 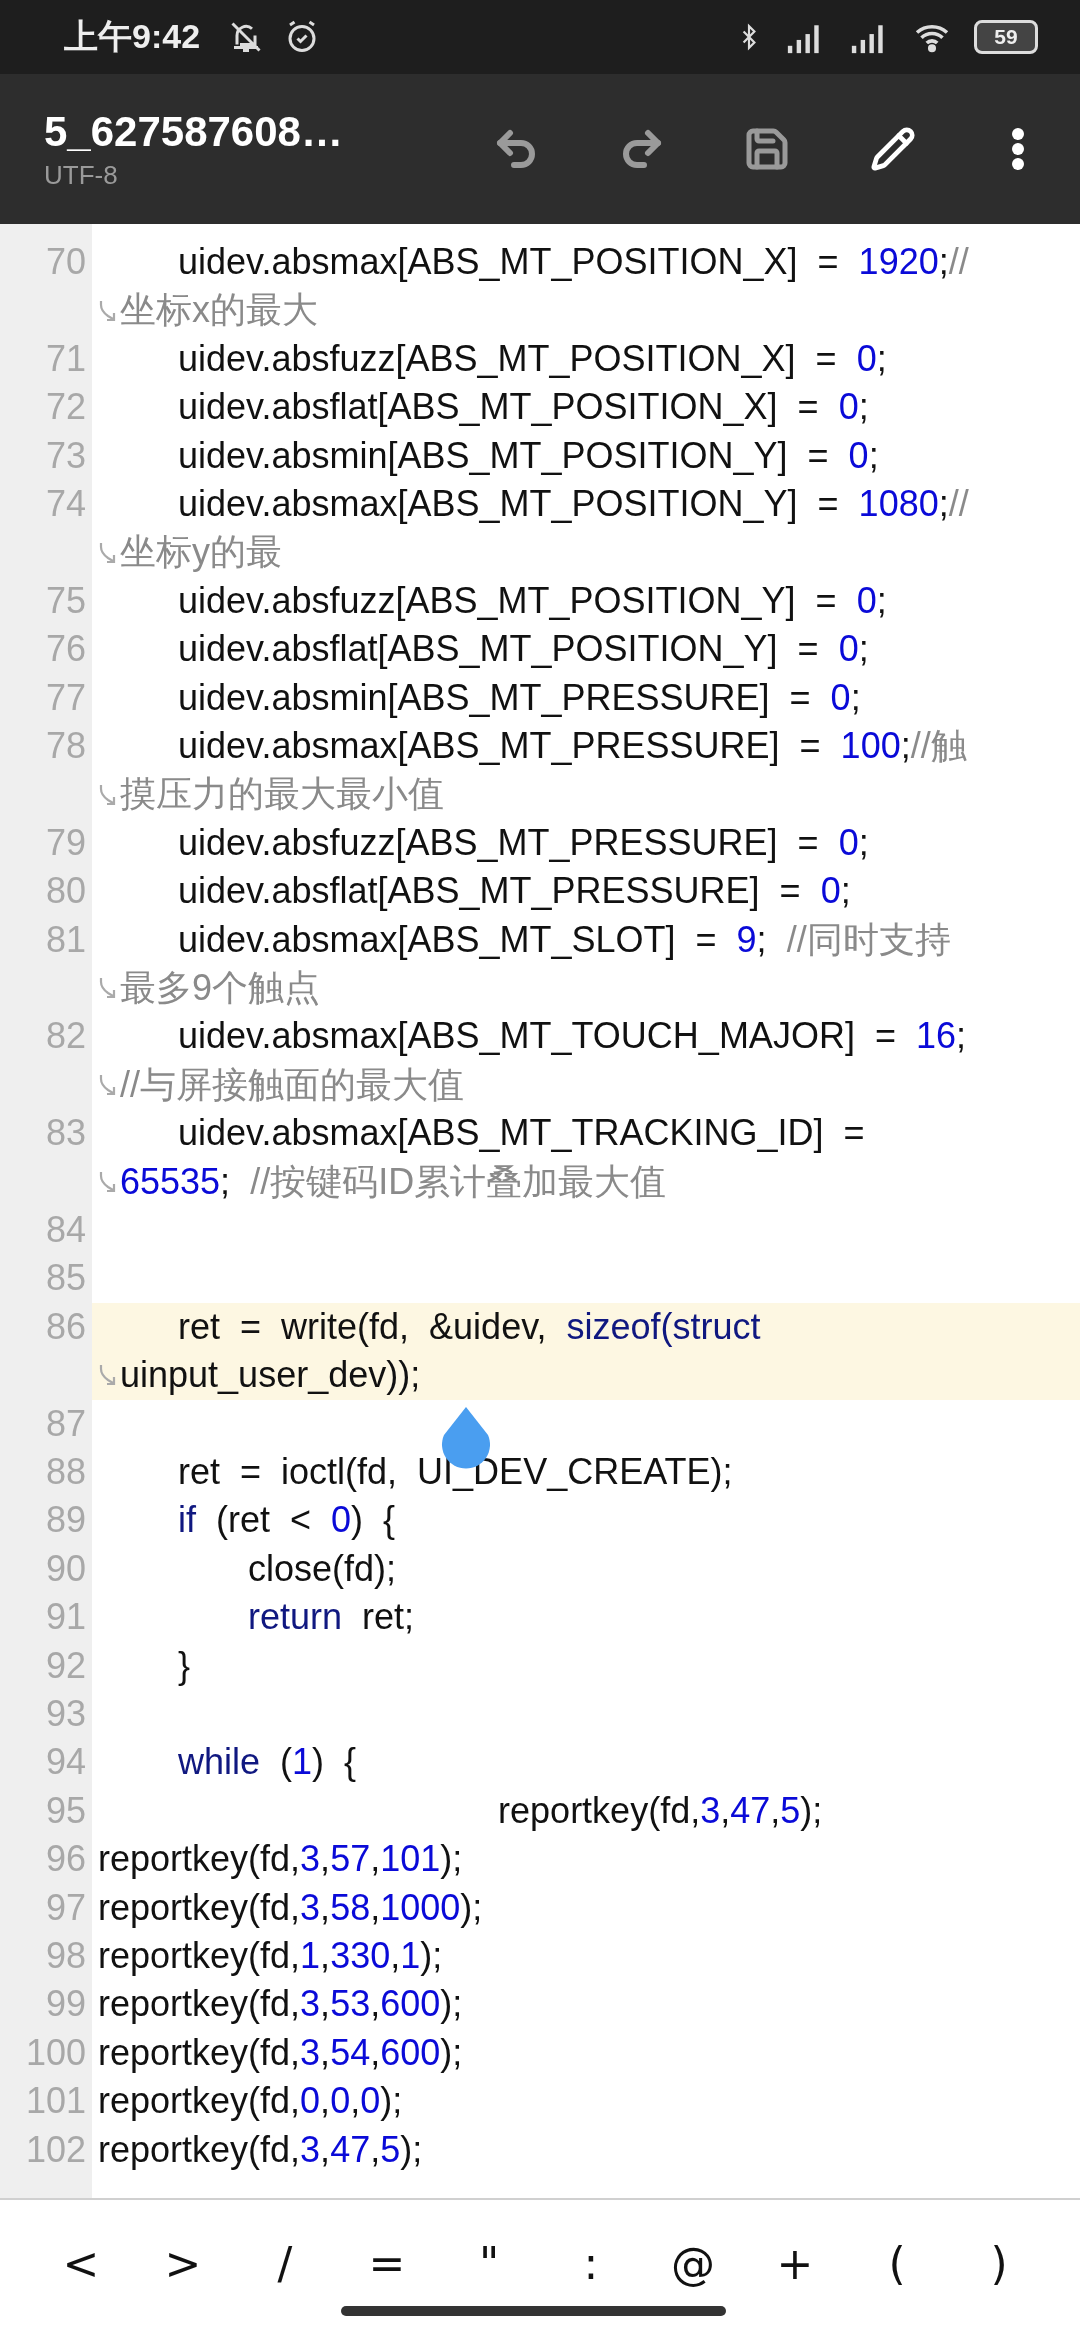 What do you see at coordinates (65, 891) in the screenshot?
I see `line-number: 80` at bounding box center [65, 891].